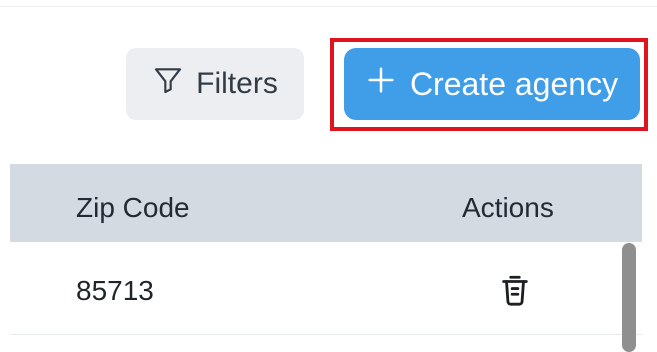  I want to click on filters-button: Filters, so click(215, 84).